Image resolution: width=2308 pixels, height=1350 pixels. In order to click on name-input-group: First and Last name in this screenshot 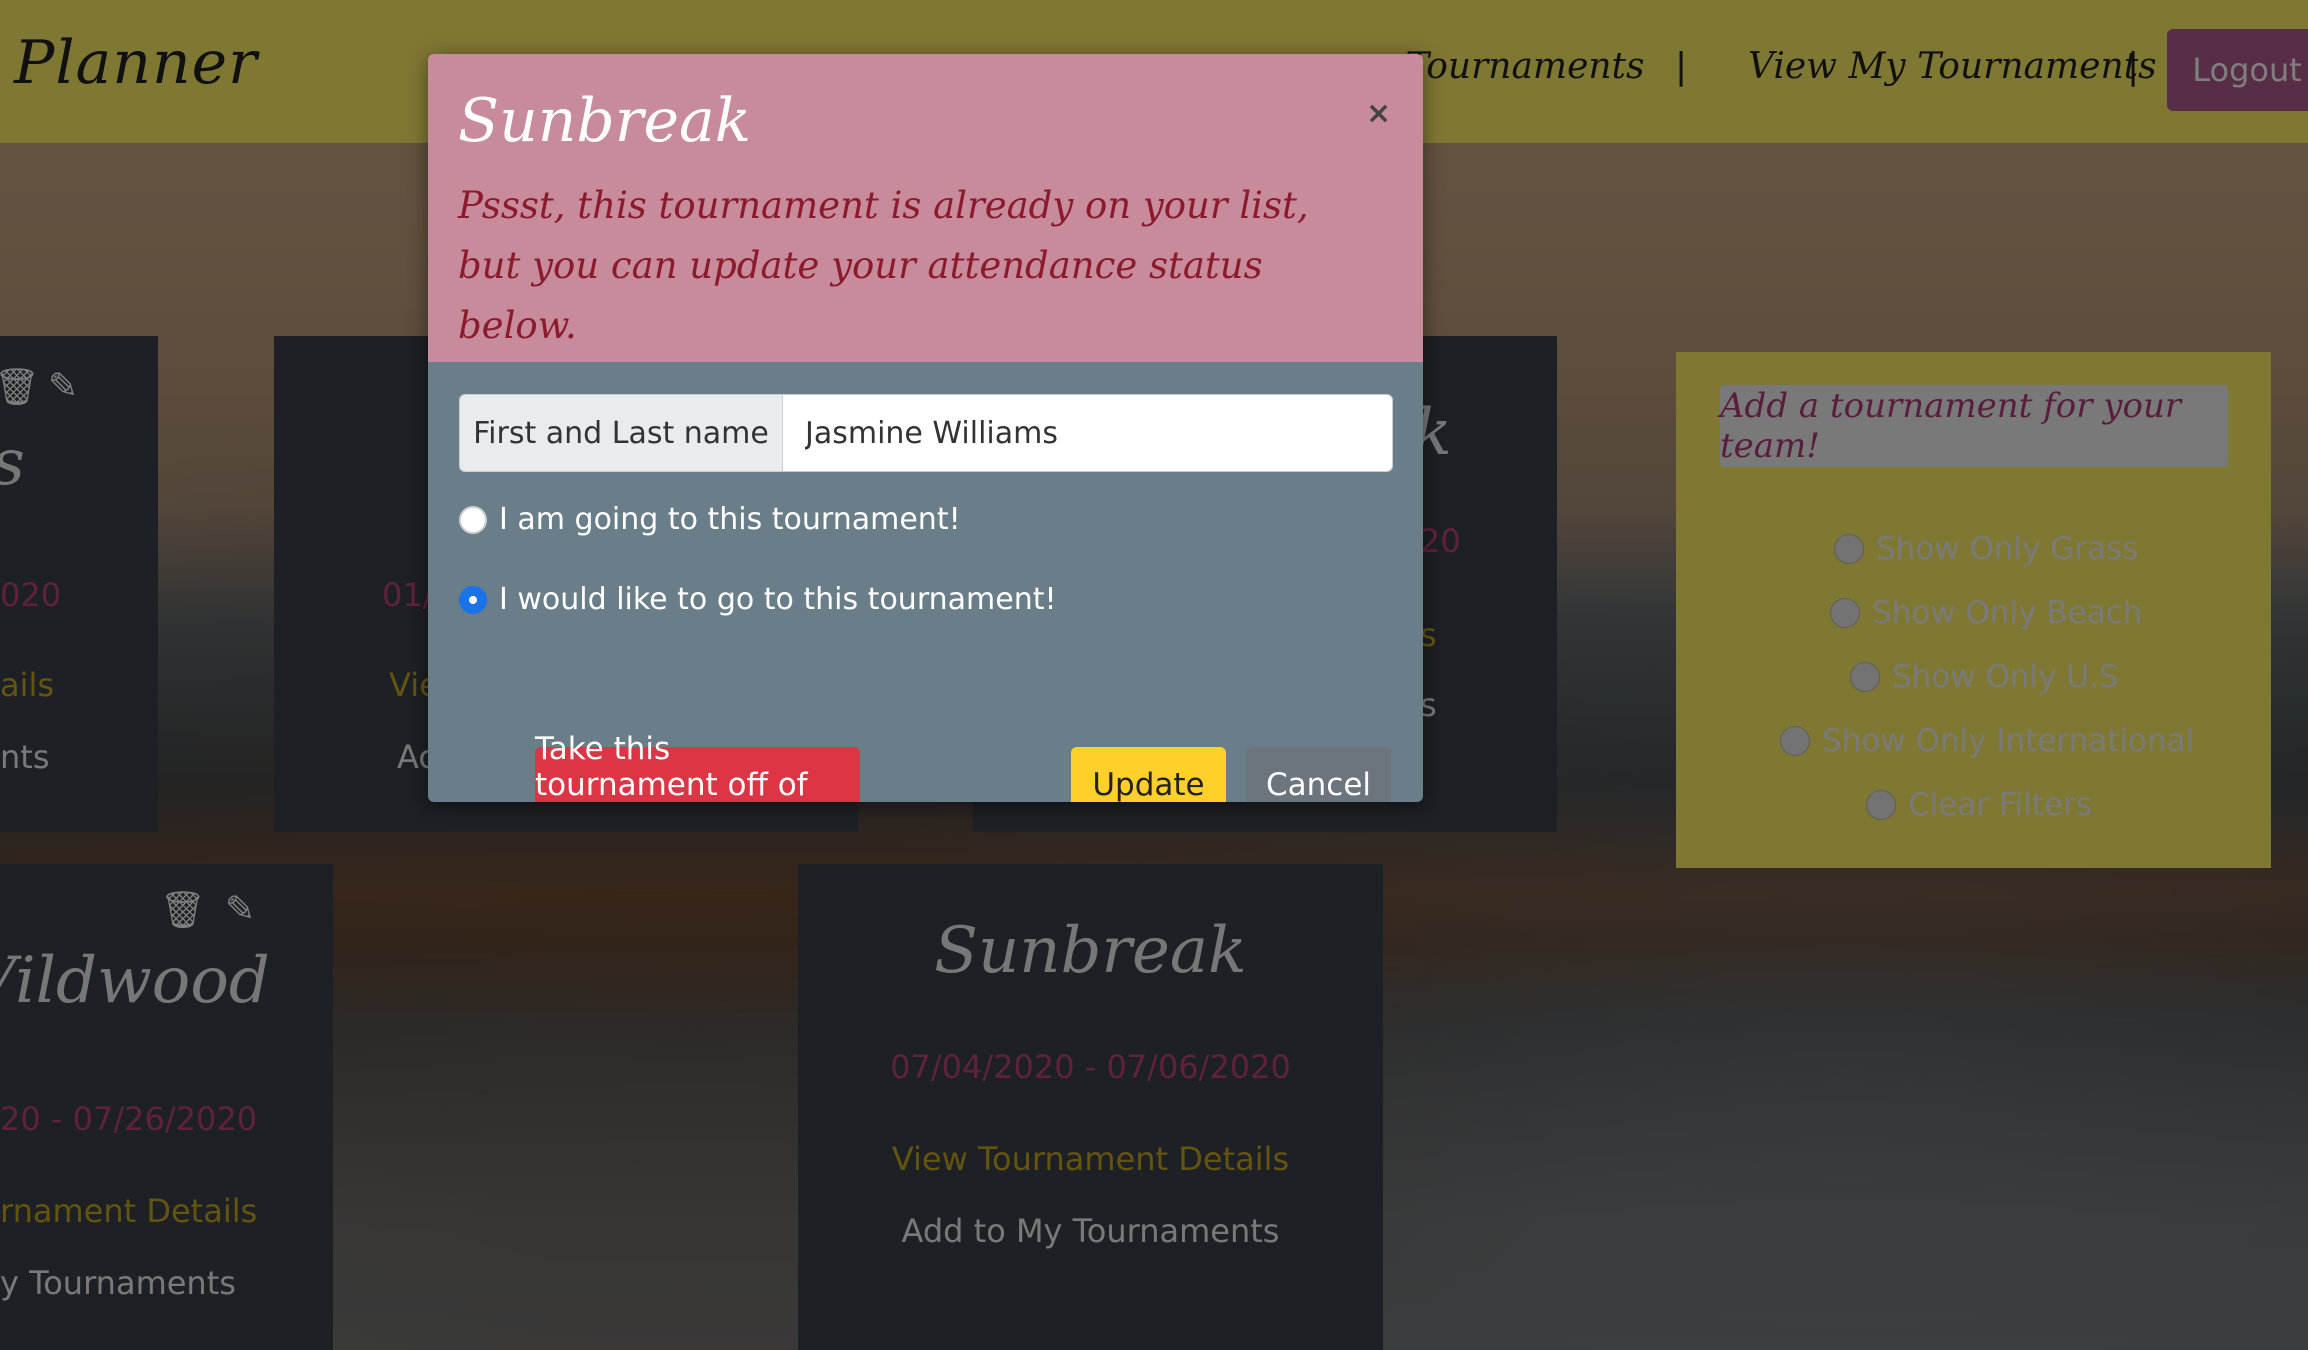, I will do `click(926, 433)`.